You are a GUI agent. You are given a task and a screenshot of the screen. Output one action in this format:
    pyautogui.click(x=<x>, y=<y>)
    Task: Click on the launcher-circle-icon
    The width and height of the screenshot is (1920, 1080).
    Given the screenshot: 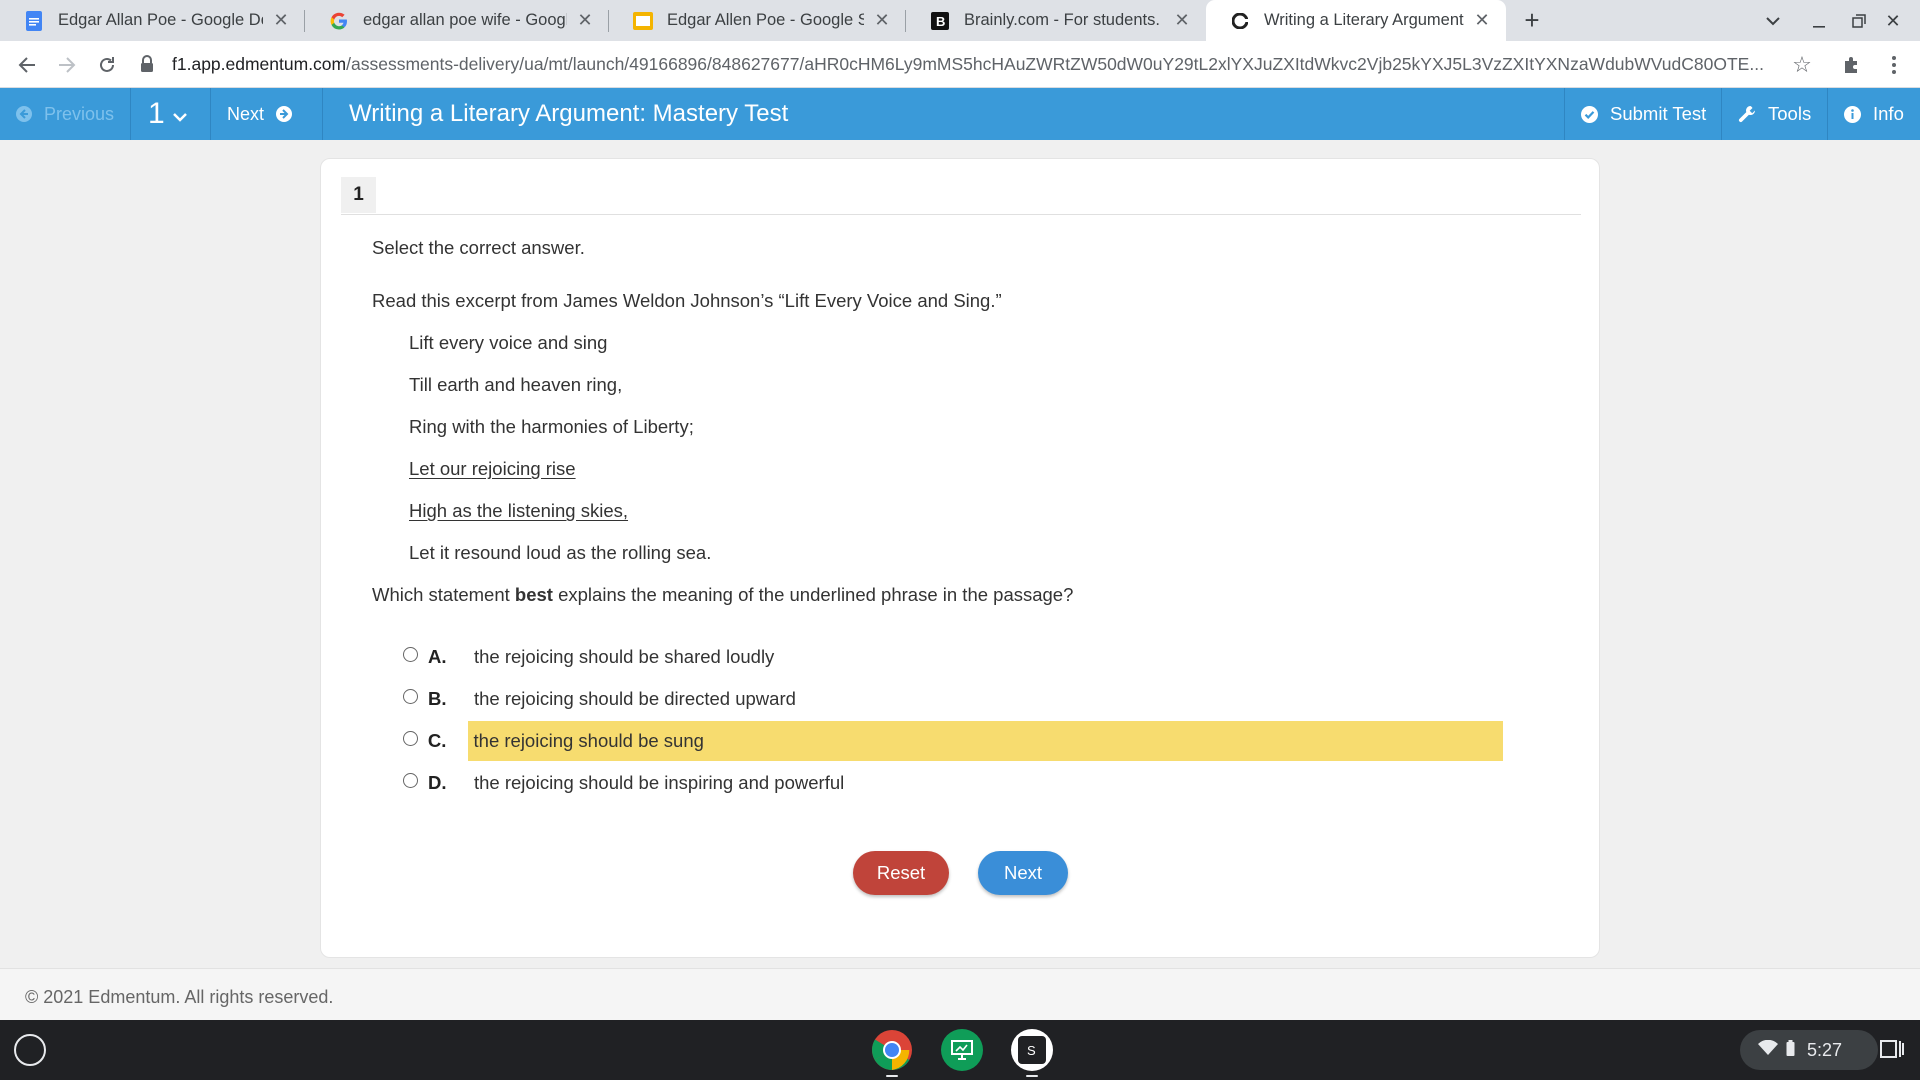 What is the action you would take?
    pyautogui.click(x=30, y=1050)
    